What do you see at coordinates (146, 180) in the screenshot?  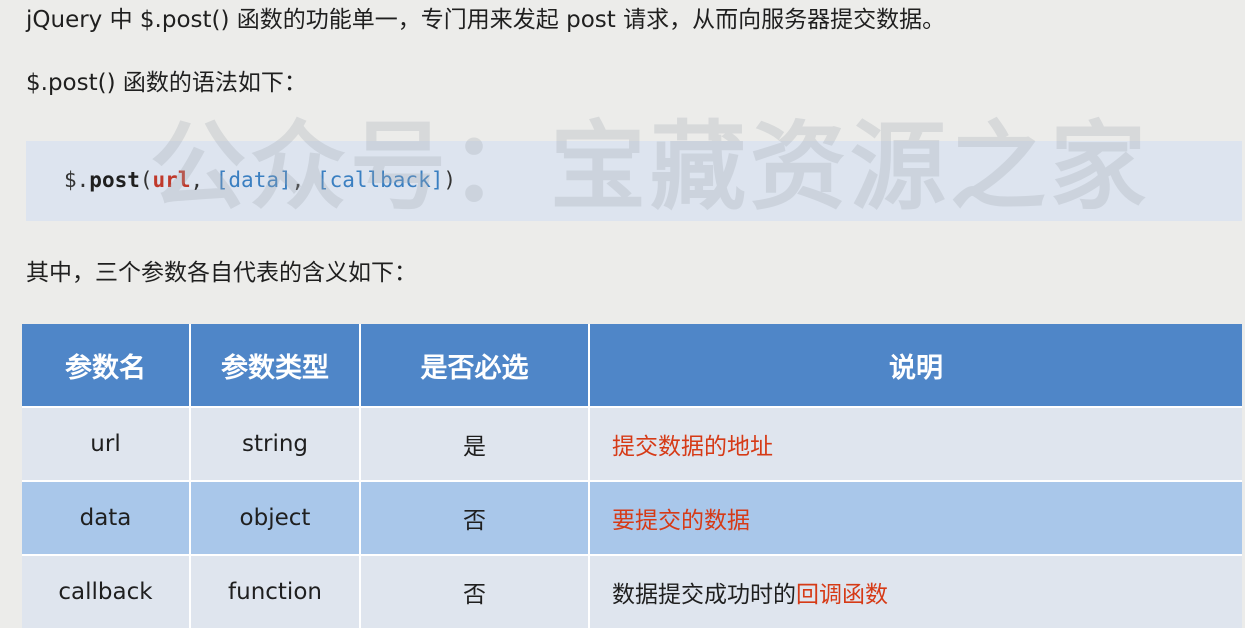 I see `code-open-paren: (` at bounding box center [146, 180].